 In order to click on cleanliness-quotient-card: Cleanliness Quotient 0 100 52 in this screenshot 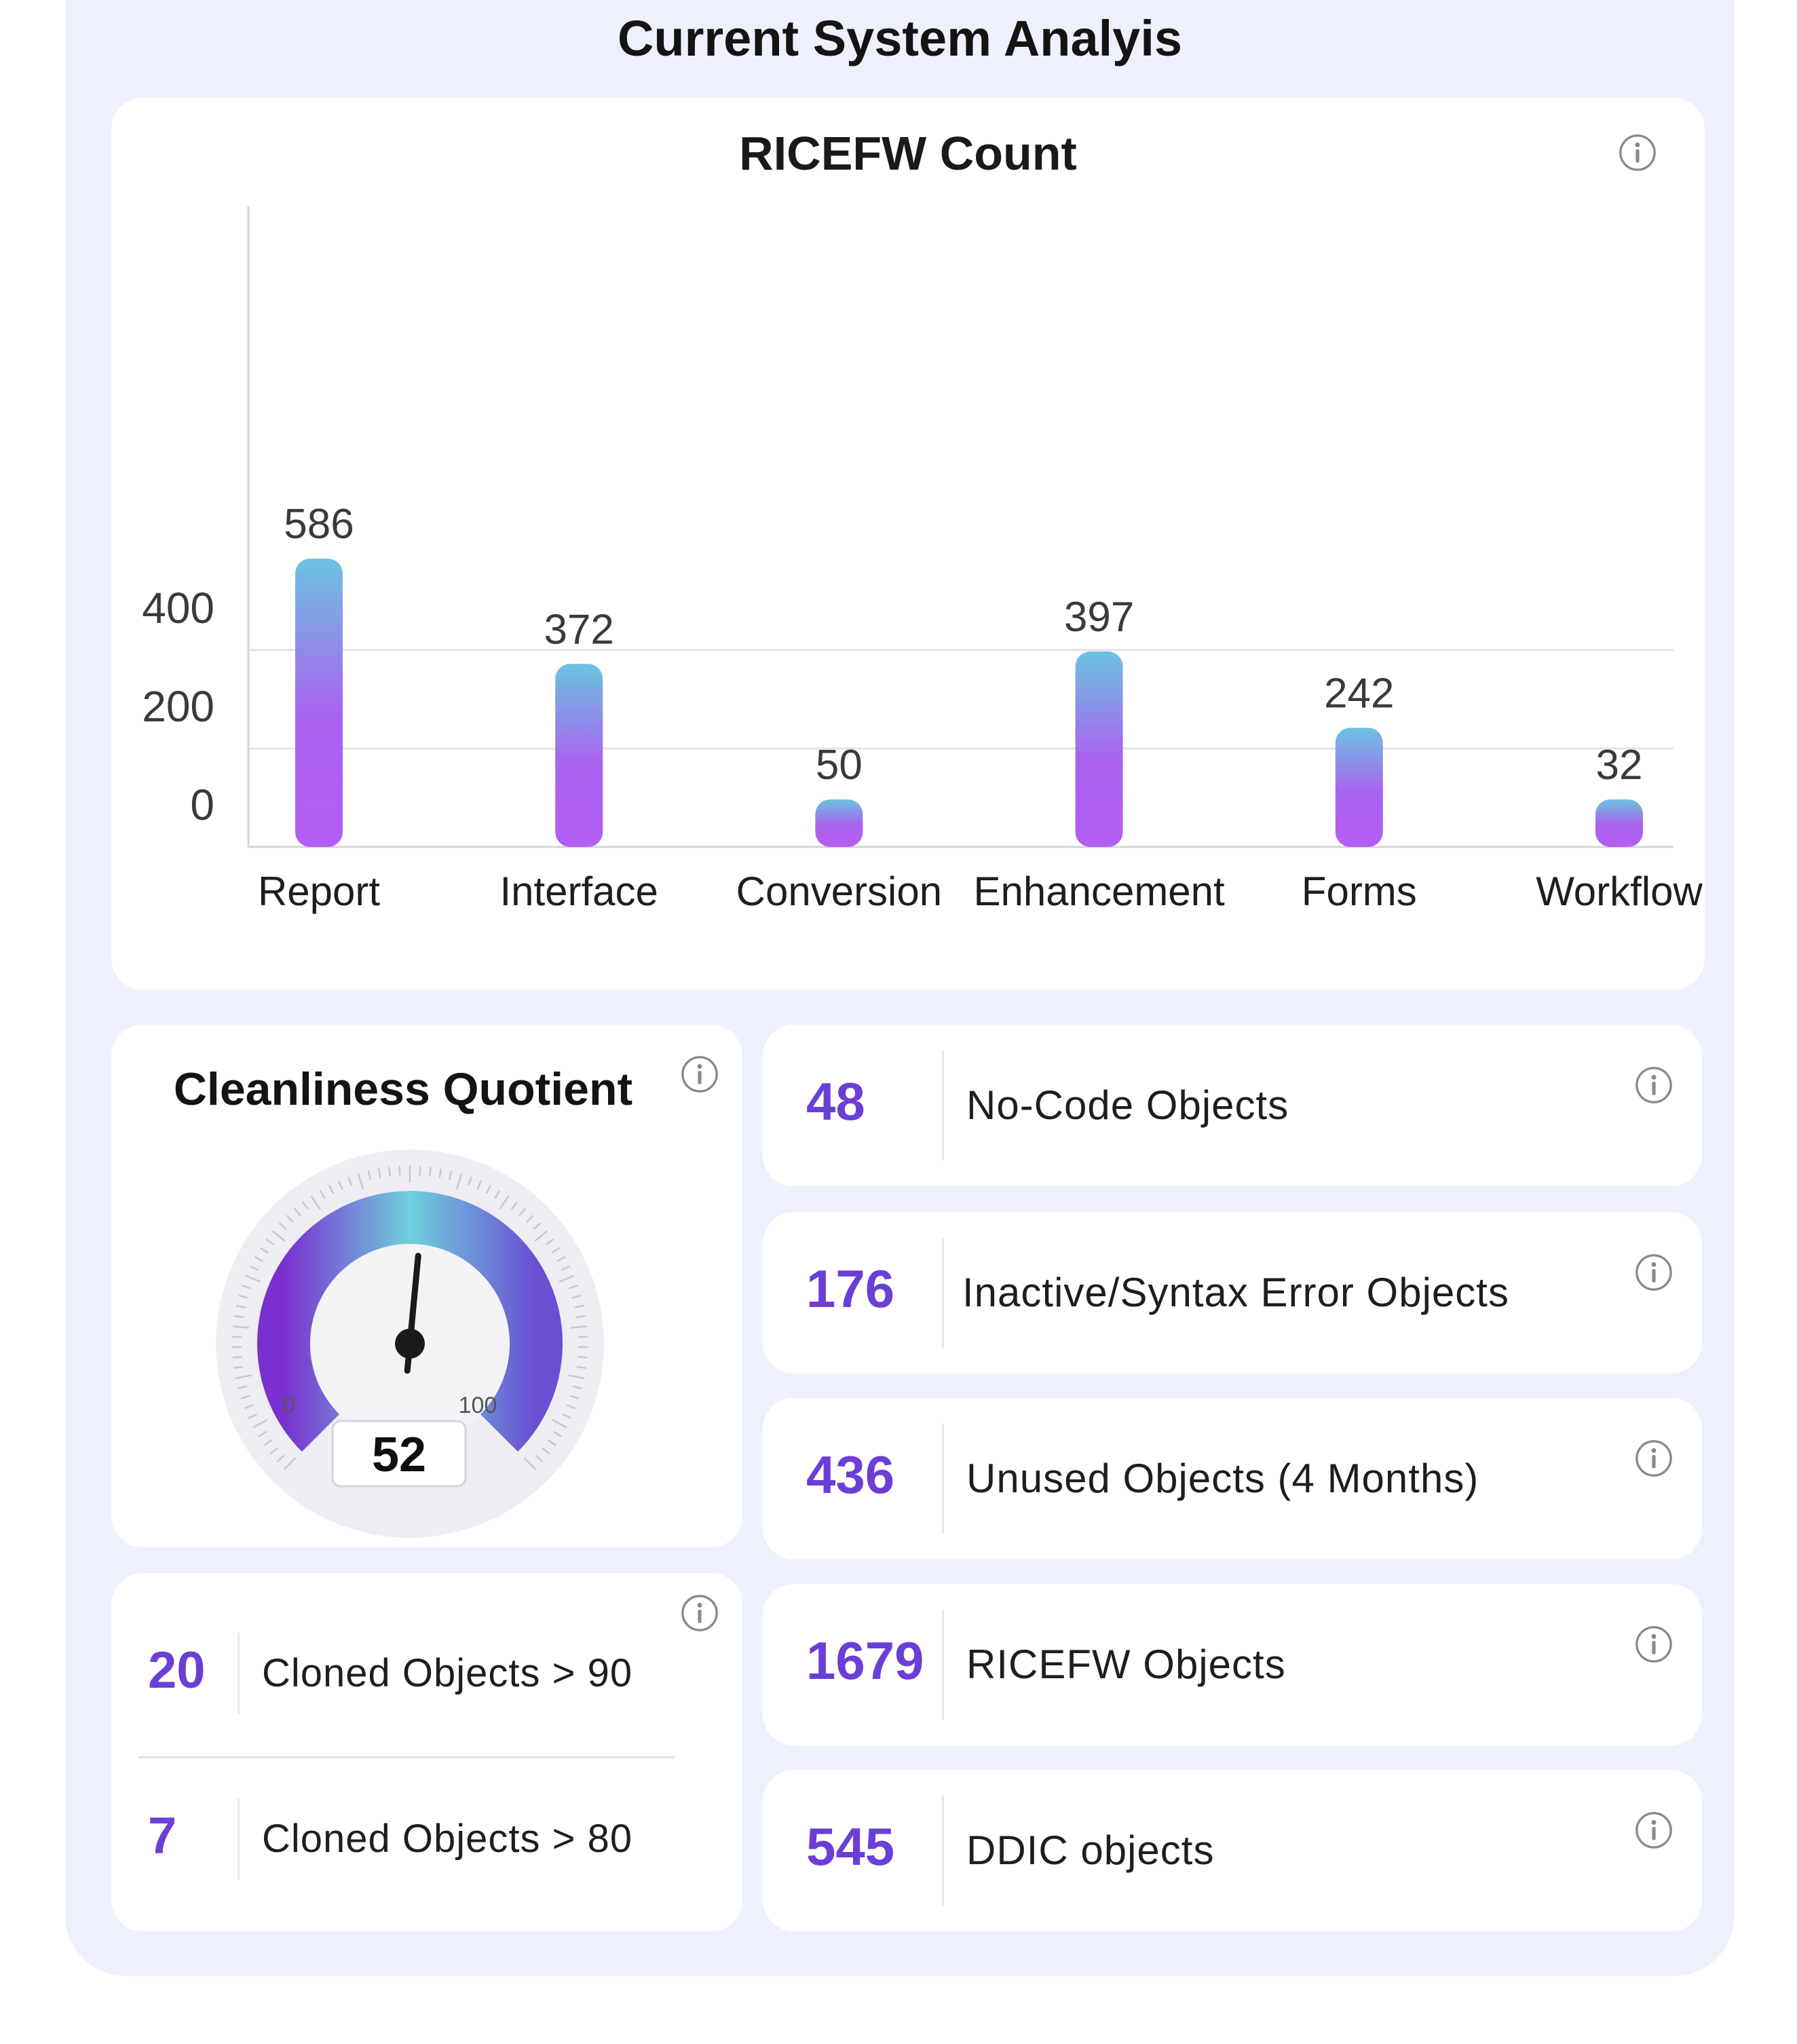, I will do `click(426, 1286)`.